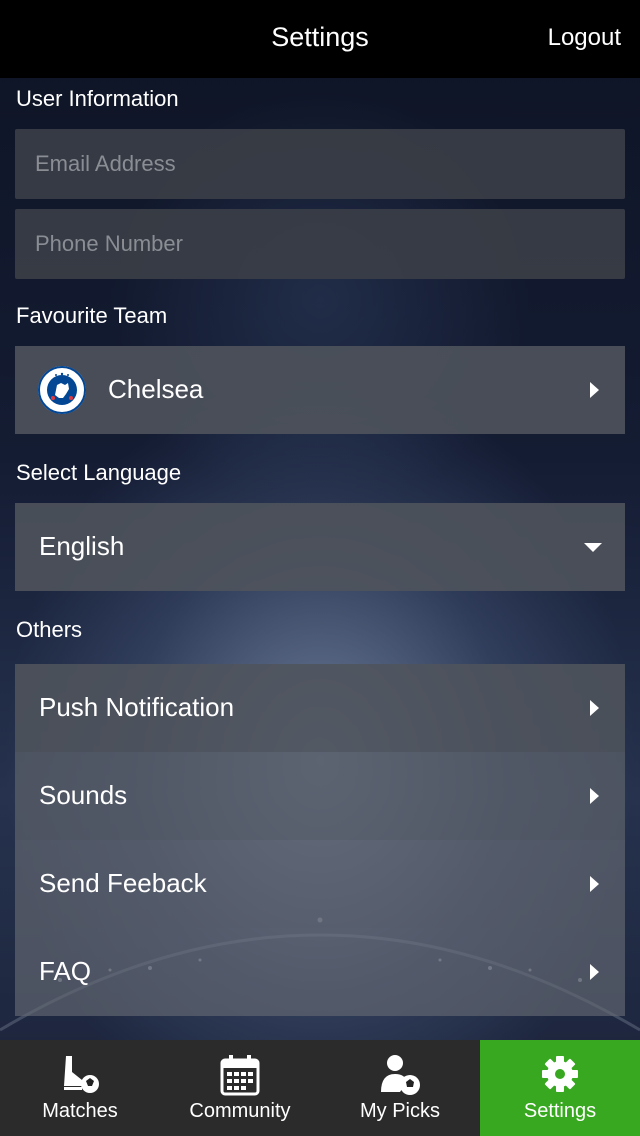 The image size is (640, 1136). What do you see at coordinates (593, 547) in the screenshot?
I see `caret-down-icon` at bounding box center [593, 547].